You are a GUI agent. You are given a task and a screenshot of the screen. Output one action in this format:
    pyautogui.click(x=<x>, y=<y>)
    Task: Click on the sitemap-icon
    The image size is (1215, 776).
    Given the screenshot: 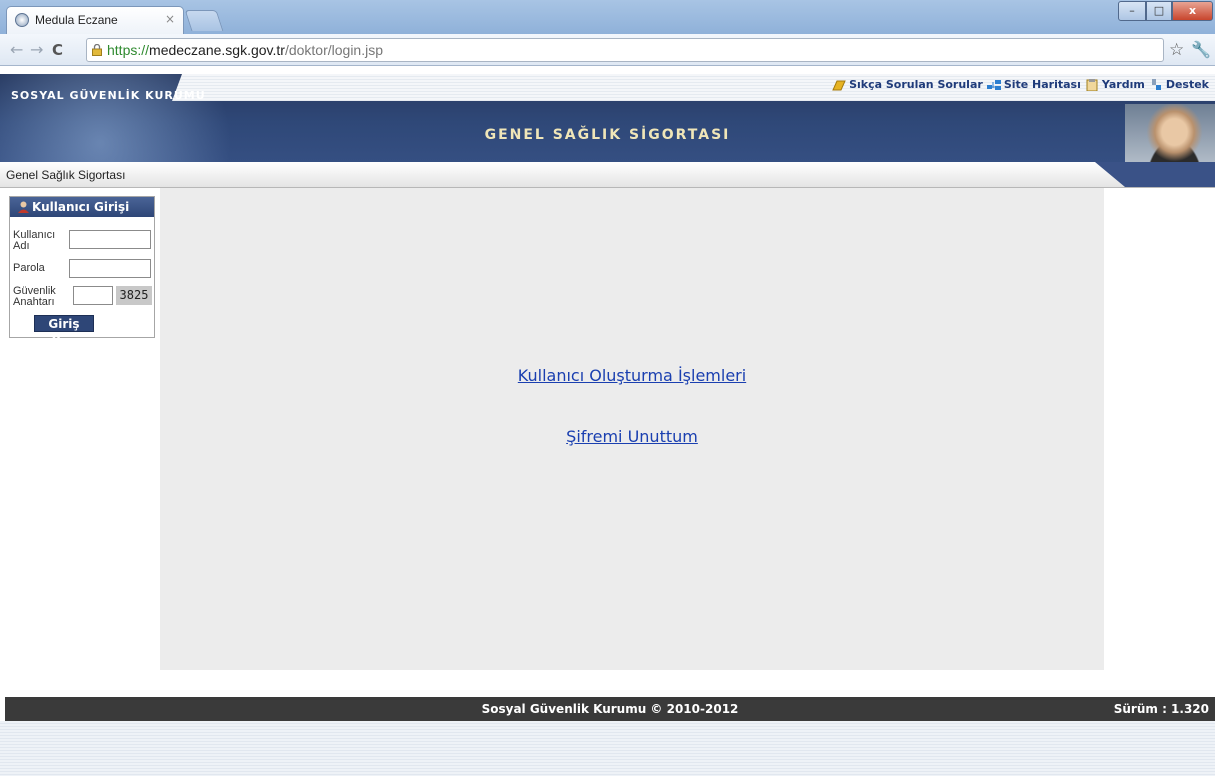 What is the action you would take?
    pyautogui.click(x=993, y=84)
    